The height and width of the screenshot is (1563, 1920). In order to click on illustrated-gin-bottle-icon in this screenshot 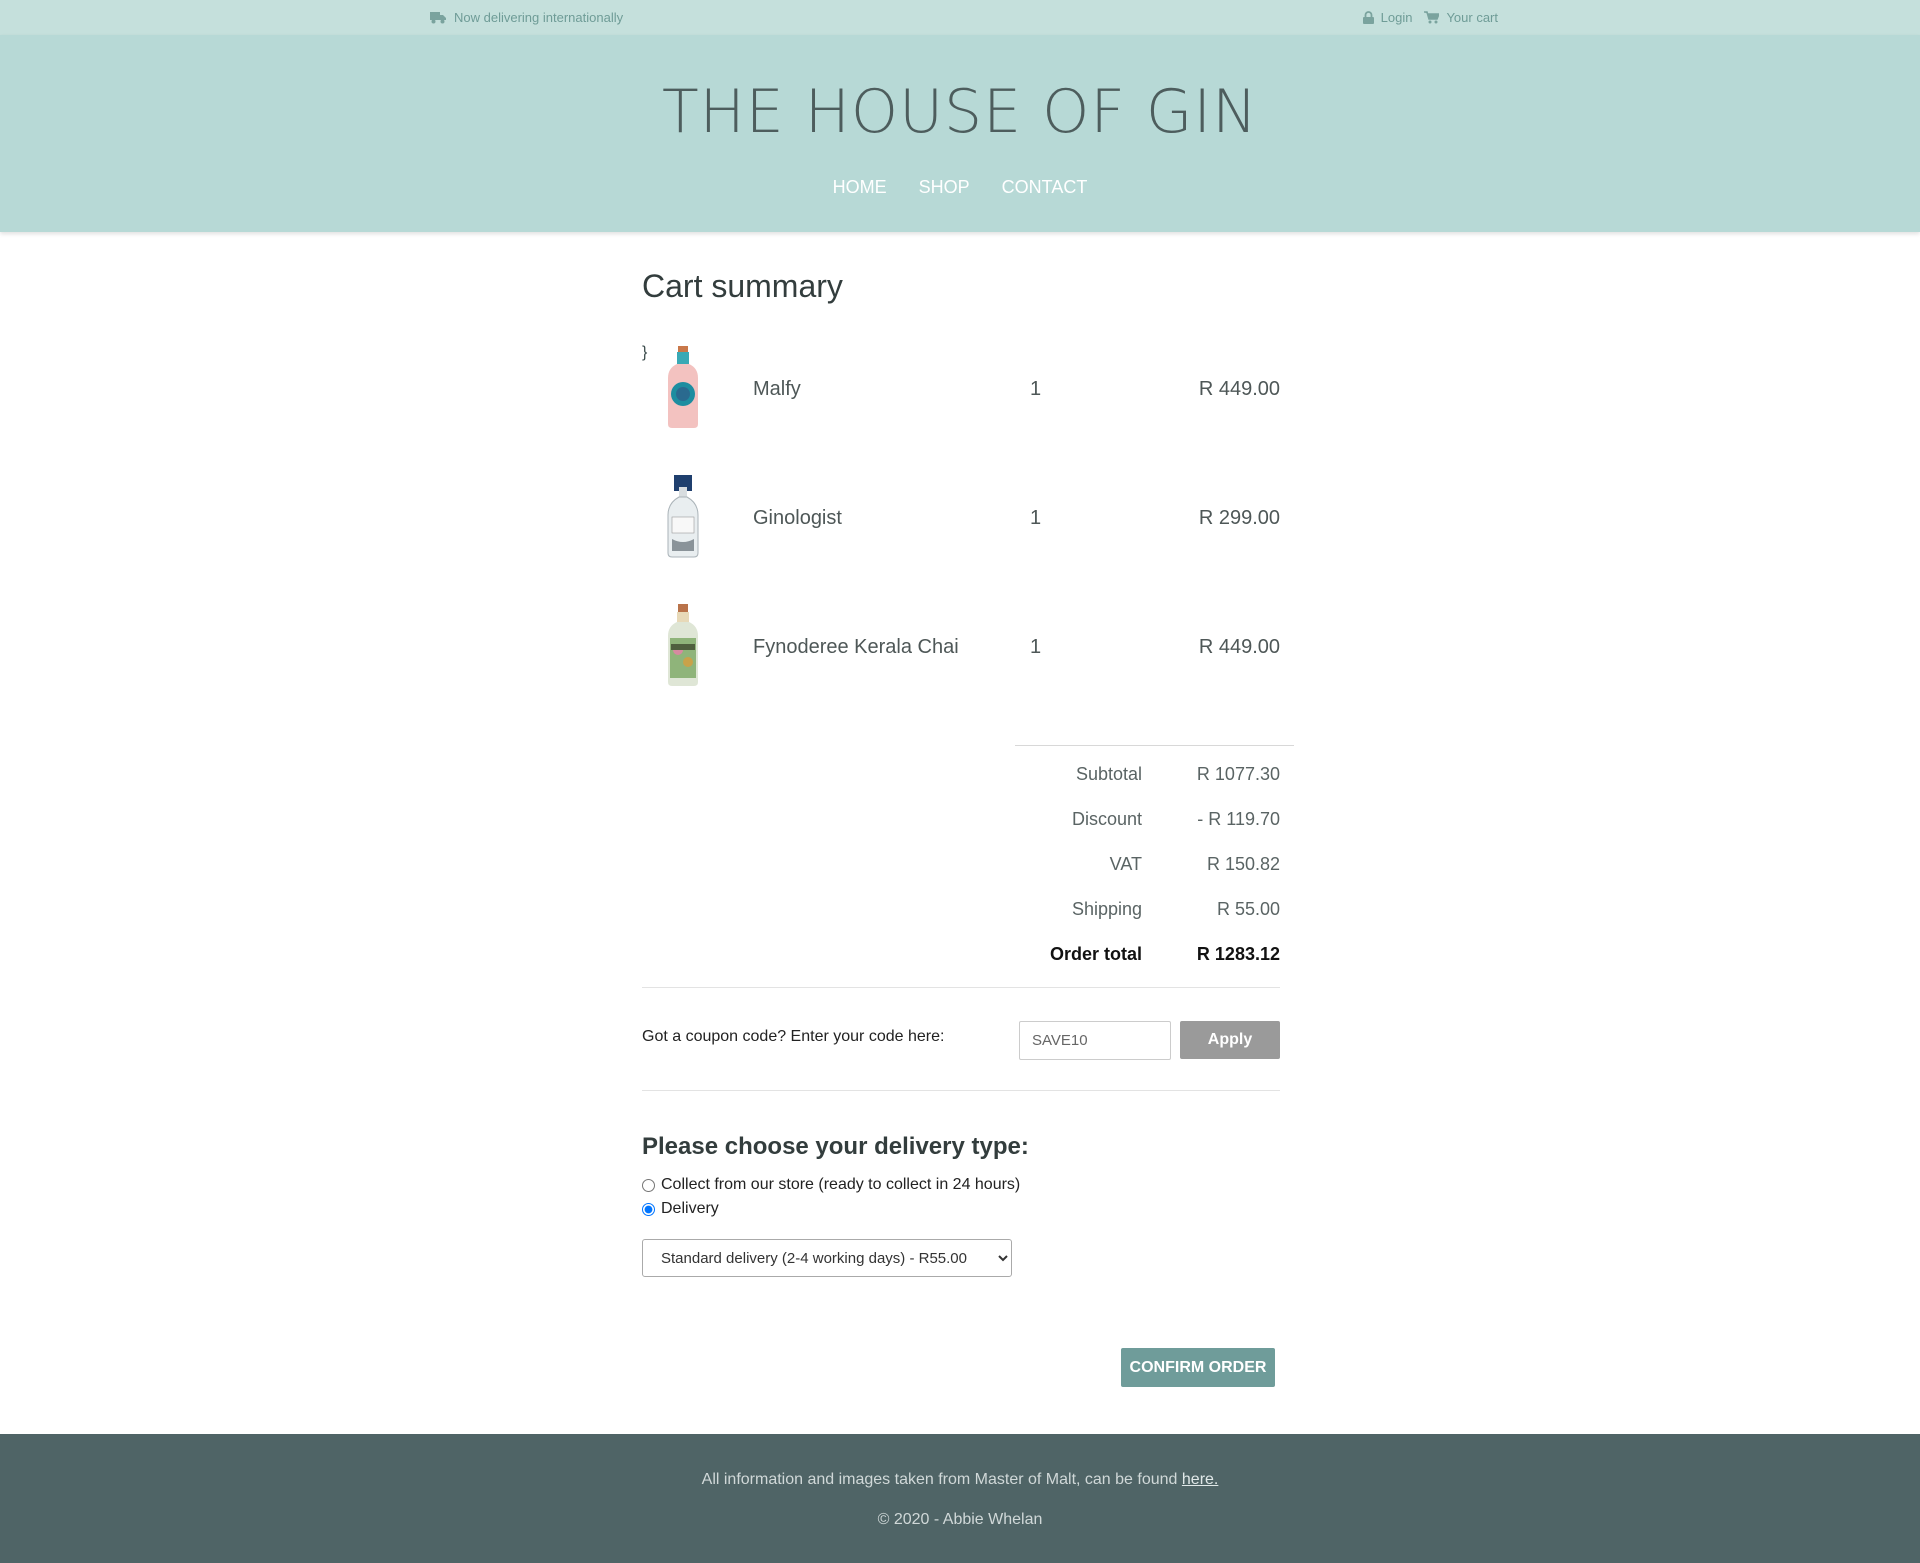, I will do `click(683, 645)`.